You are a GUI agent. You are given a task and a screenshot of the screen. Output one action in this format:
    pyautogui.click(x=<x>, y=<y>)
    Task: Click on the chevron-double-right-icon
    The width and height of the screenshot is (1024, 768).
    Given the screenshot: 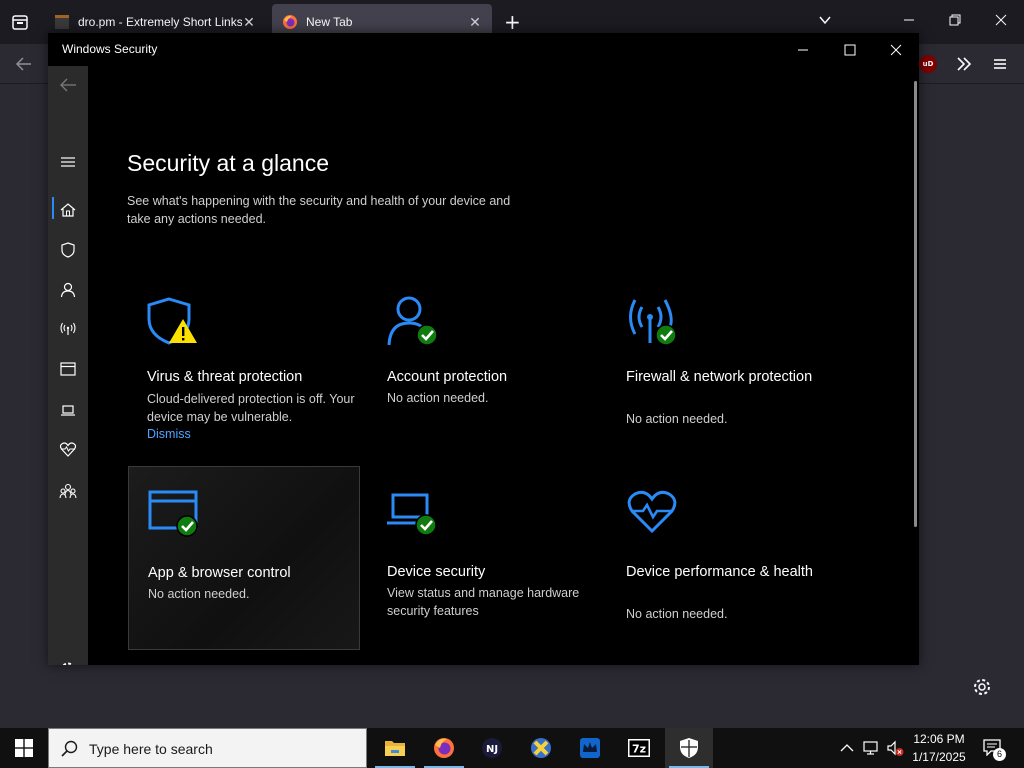 What is the action you would take?
    pyautogui.click(x=964, y=64)
    